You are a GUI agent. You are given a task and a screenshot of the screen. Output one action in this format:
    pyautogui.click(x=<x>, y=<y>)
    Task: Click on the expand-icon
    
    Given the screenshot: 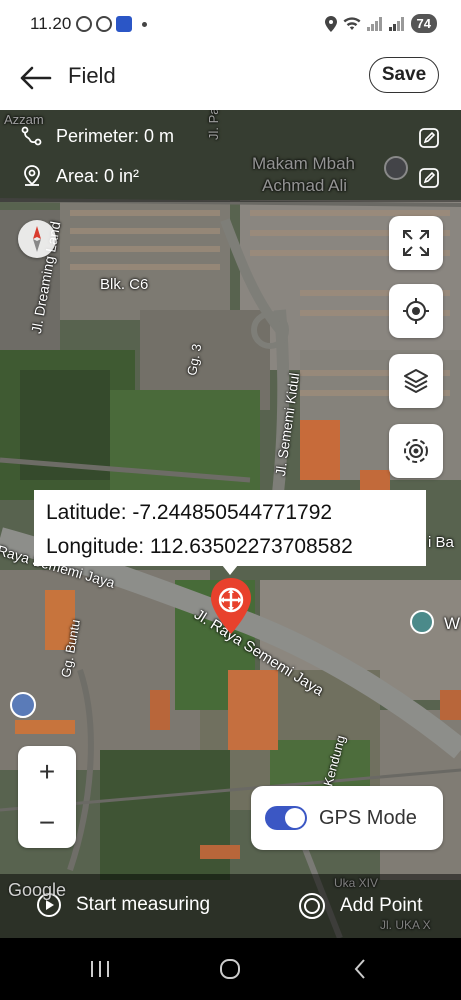 What is the action you would take?
    pyautogui.click(x=416, y=243)
    